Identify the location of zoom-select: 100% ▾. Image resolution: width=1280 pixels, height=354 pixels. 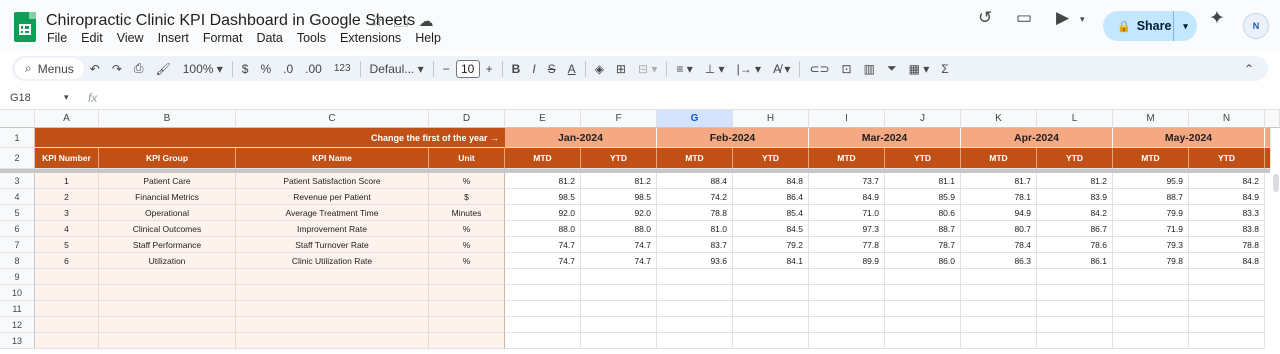
(203, 69).